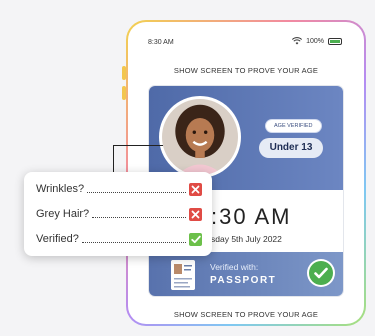 The image size is (375, 336). I want to click on card-time: :30 AM, so click(251, 216).